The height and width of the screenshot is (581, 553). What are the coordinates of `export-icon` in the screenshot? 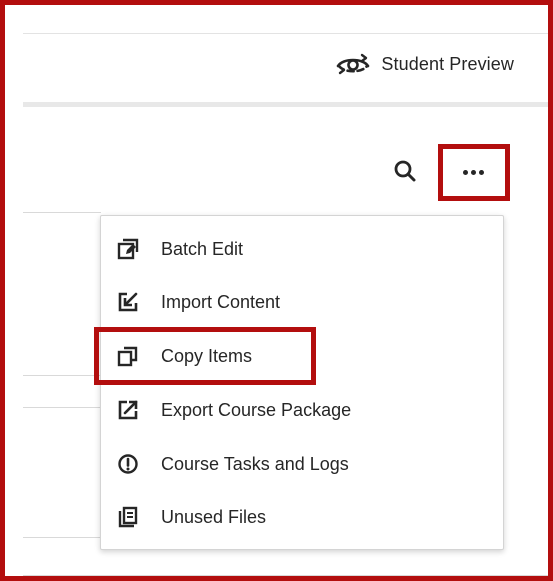 It's located at (128, 410).